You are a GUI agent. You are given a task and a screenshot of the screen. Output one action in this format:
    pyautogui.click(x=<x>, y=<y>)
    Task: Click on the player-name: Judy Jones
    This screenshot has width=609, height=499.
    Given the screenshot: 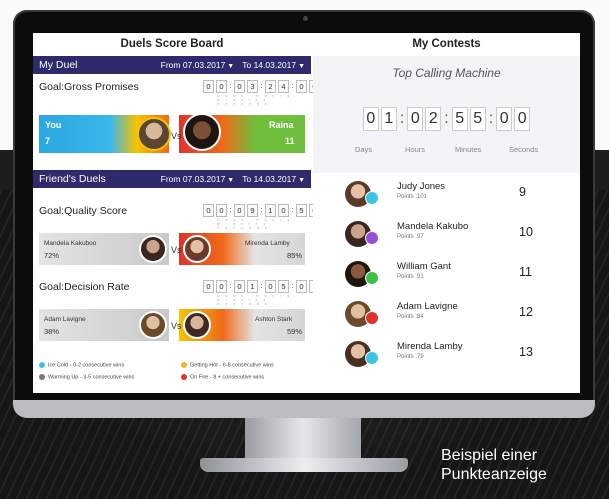 What is the action you would take?
    pyautogui.click(x=421, y=186)
    